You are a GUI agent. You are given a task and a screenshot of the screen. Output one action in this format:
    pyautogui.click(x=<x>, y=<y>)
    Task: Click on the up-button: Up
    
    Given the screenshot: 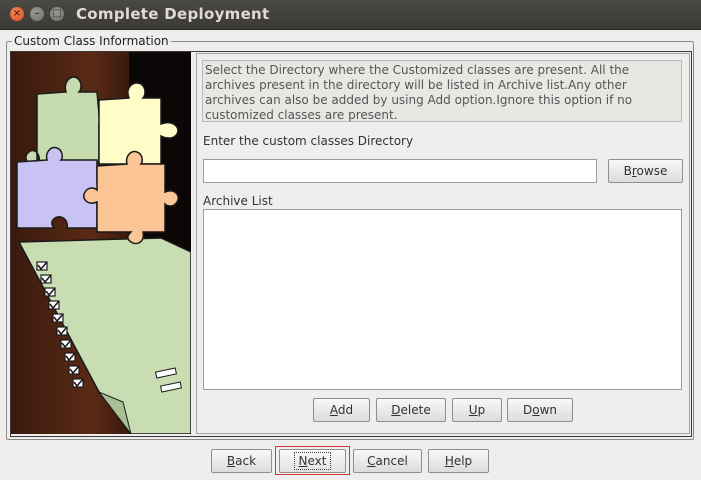 What is the action you would take?
    pyautogui.click(x=477, y=410)
    